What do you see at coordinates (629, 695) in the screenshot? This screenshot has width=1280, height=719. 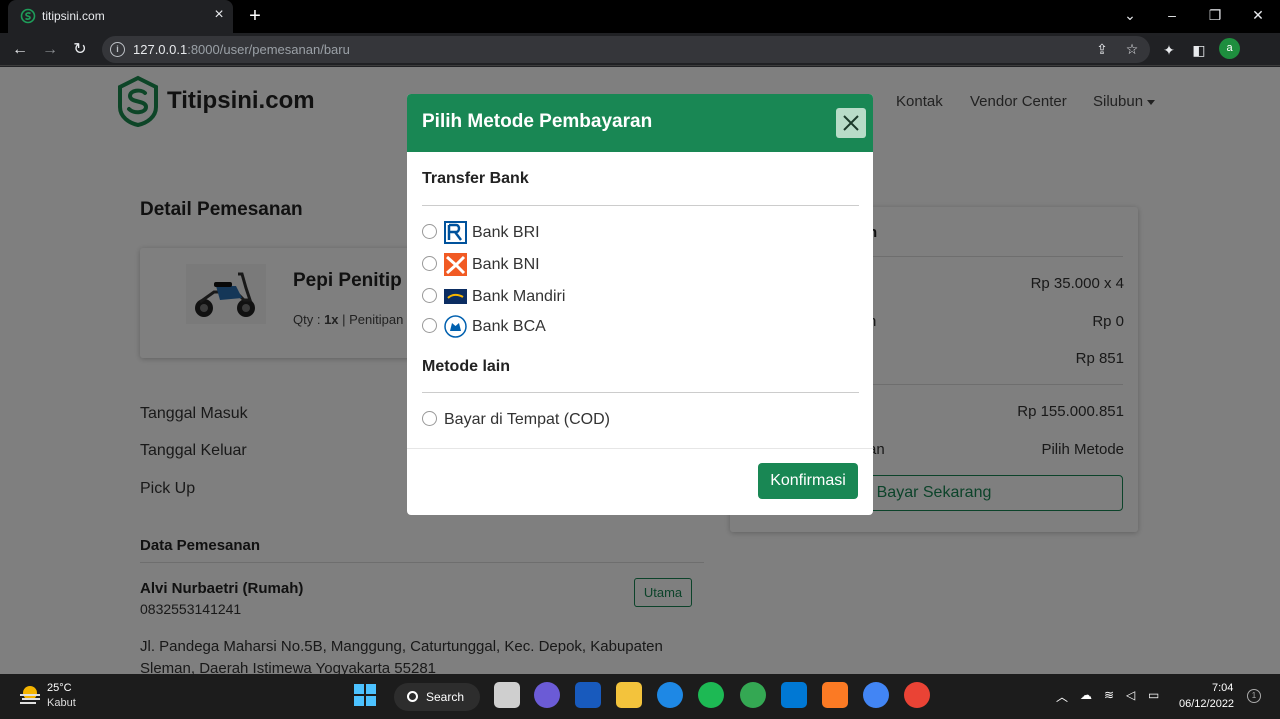 I see `file-explorer-icon` at bounding box center [629, 695].